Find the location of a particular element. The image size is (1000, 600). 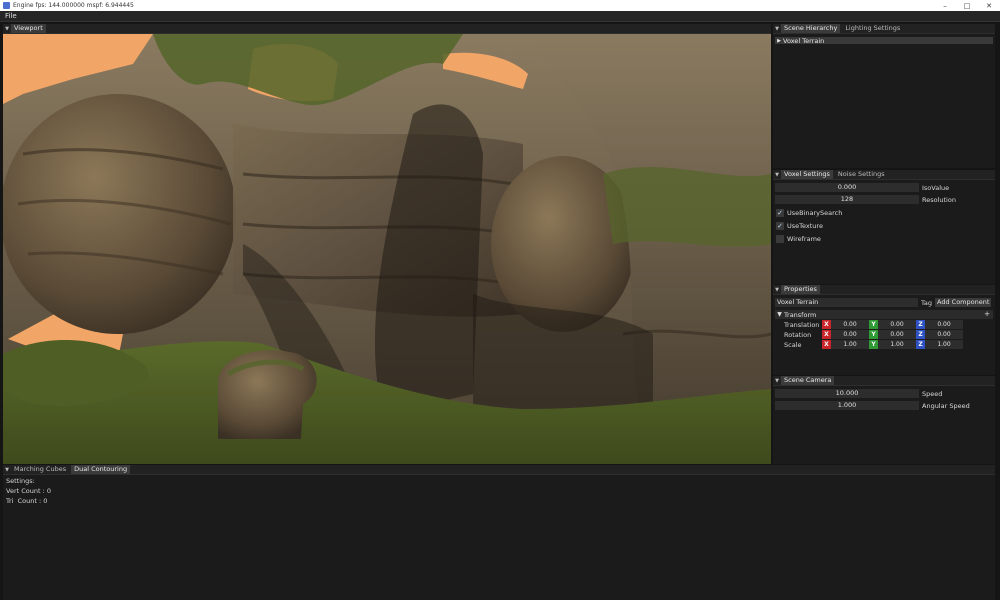

tab-dual-contouring: Dual Contouring is located at coordinates (101, 469).